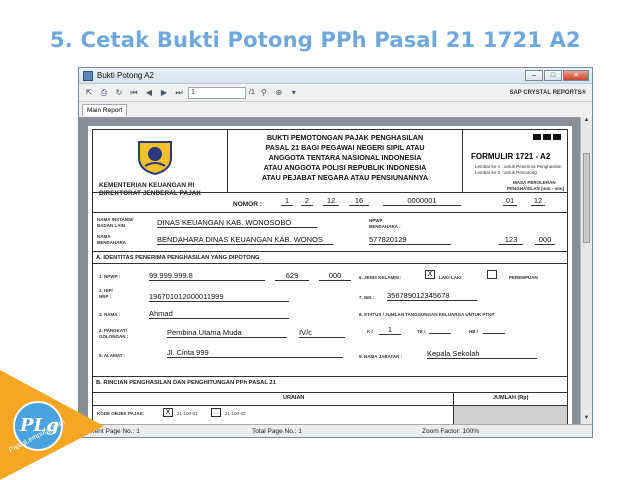 The height and width of the screenshot is (480, 640). Describe the element at coordinates (207, 276) in the screenshot. I see `npwp-value: 99.999.999.8` at that location.